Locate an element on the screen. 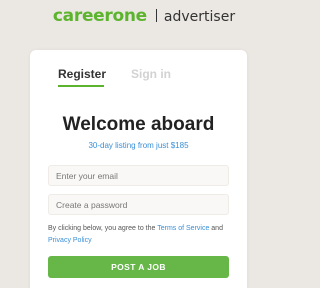  logo-divider is located at coordinates (156, 15).